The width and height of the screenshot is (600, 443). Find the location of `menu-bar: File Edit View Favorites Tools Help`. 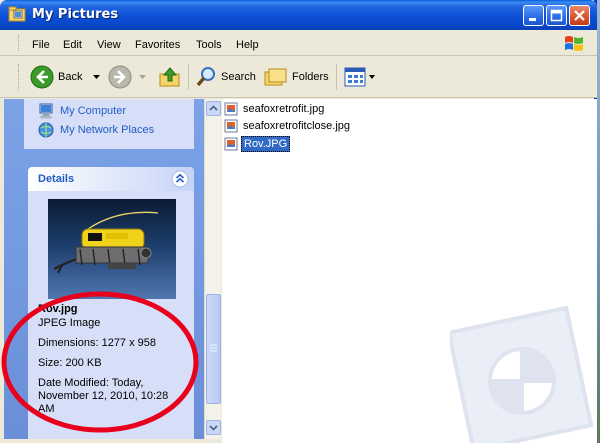

menu-bar: File Edit View Favorites Tools Help is located at coordinates (298, 43).